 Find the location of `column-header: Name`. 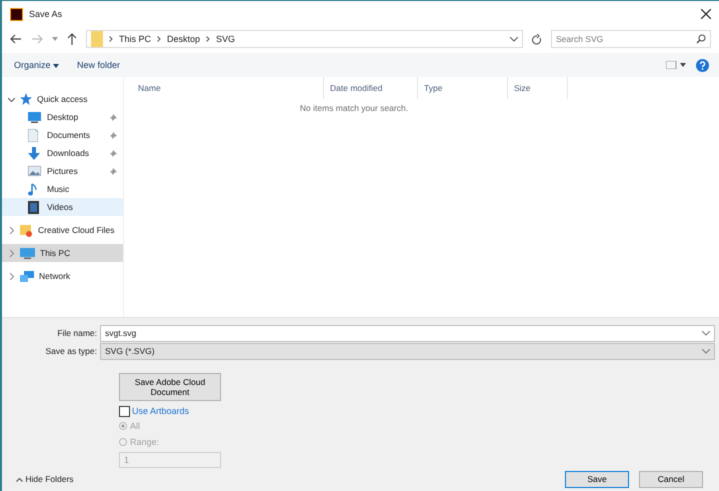

column-header: Name is located at coordinates (224, 88).